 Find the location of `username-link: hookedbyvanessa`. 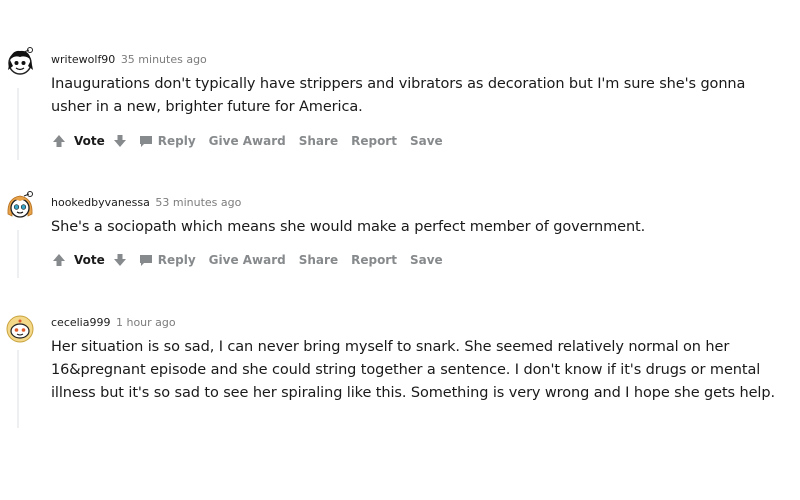

username-link: hookedbyvanessa is located at coordinates (100, 202).